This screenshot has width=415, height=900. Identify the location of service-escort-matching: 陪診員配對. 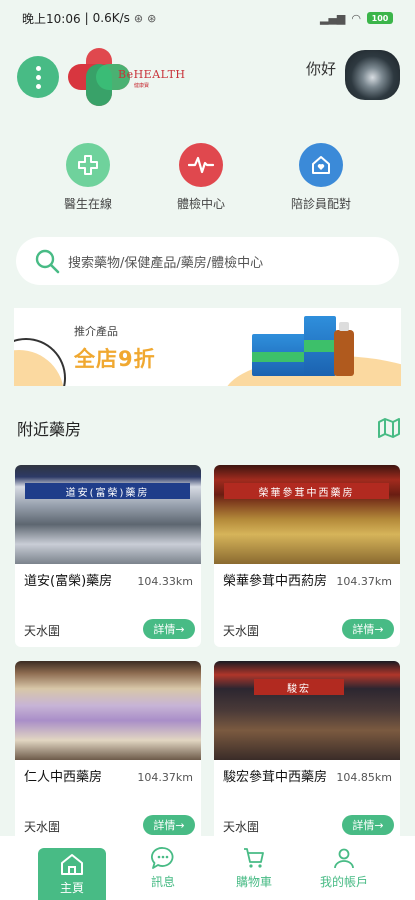
(321, 177).